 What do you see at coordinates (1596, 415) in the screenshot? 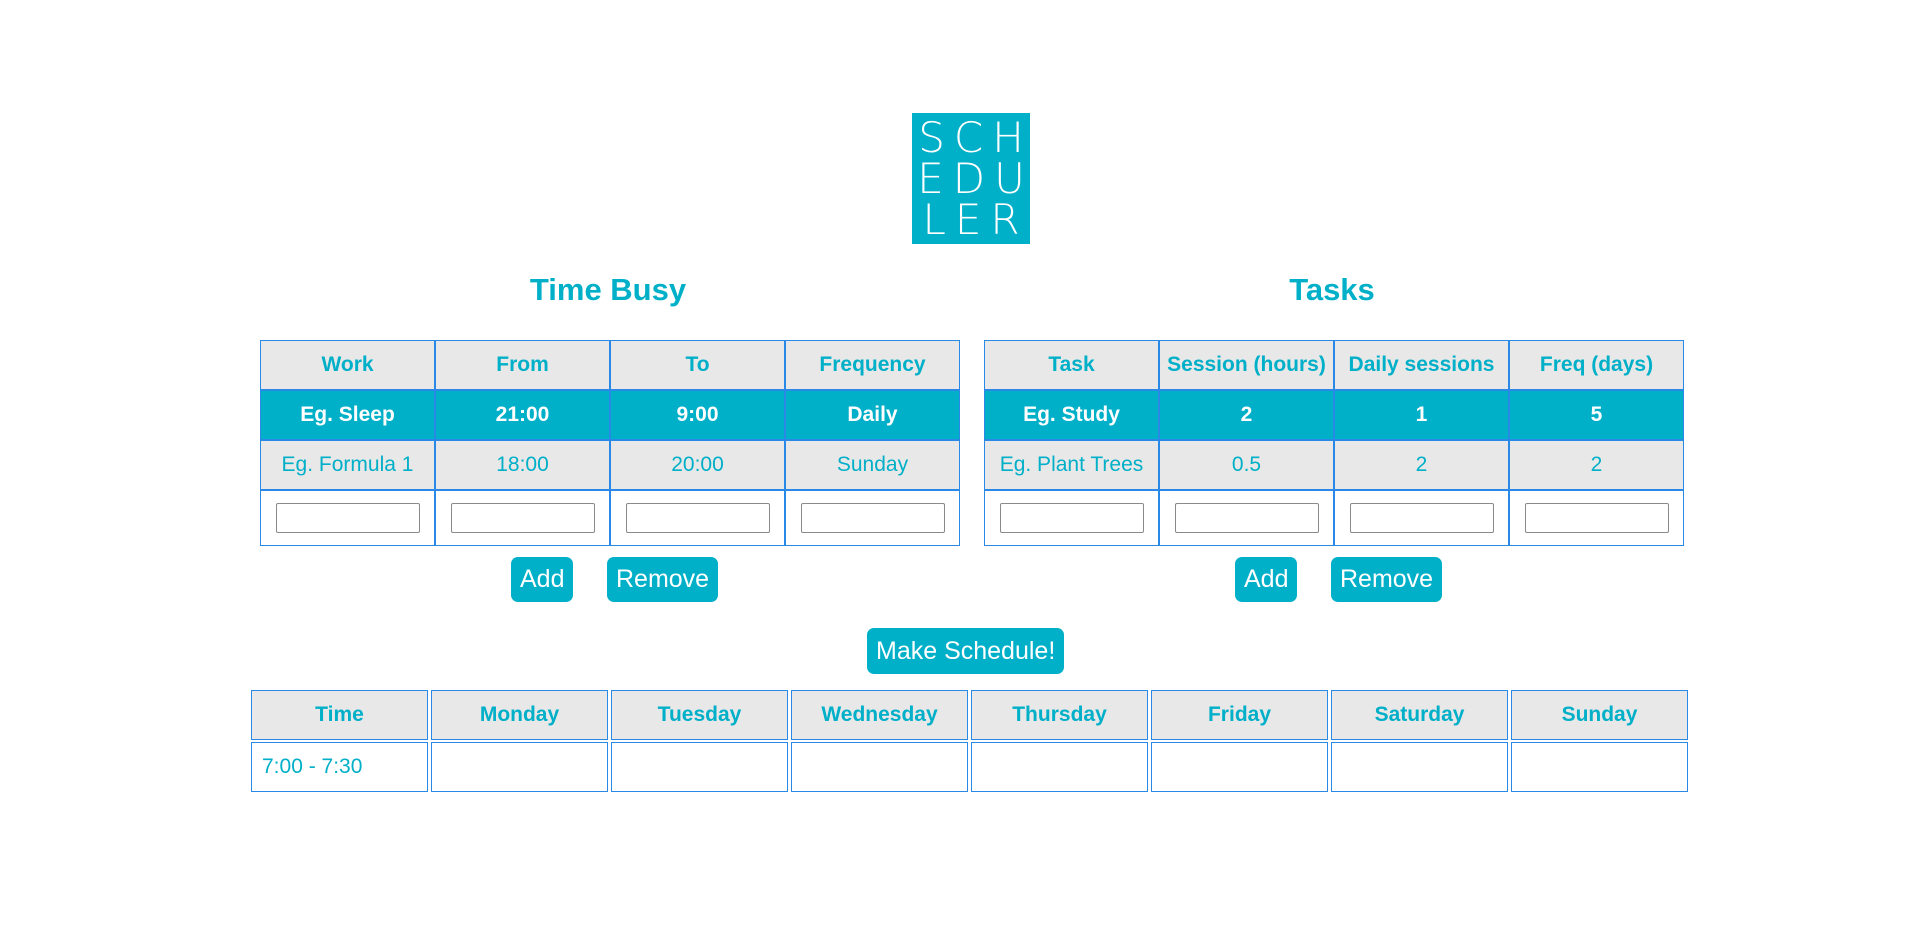
I see `table-cell: 5` at bounding box center [1596, 415].